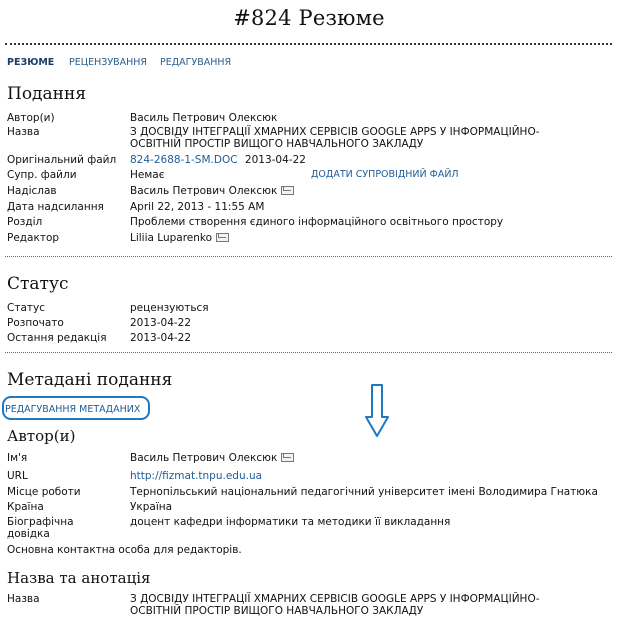  Describe the element at coordinates (38, 284) in the screenshot. I see `status-heading: Статус` at that location.